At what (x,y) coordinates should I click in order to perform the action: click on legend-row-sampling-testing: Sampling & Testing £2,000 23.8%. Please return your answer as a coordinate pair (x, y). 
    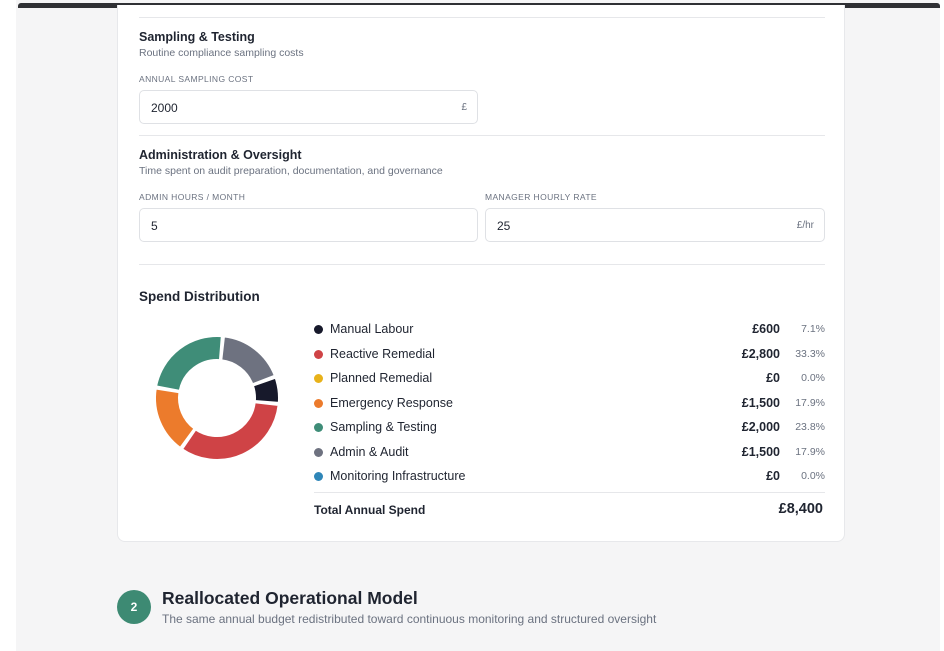
    Looking at the image, I should click on (569, 428).